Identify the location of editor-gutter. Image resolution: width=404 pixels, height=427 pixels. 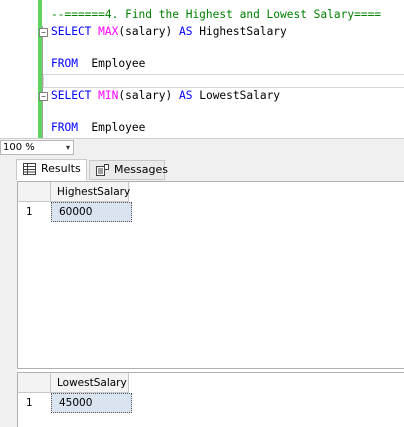
(13, 69).